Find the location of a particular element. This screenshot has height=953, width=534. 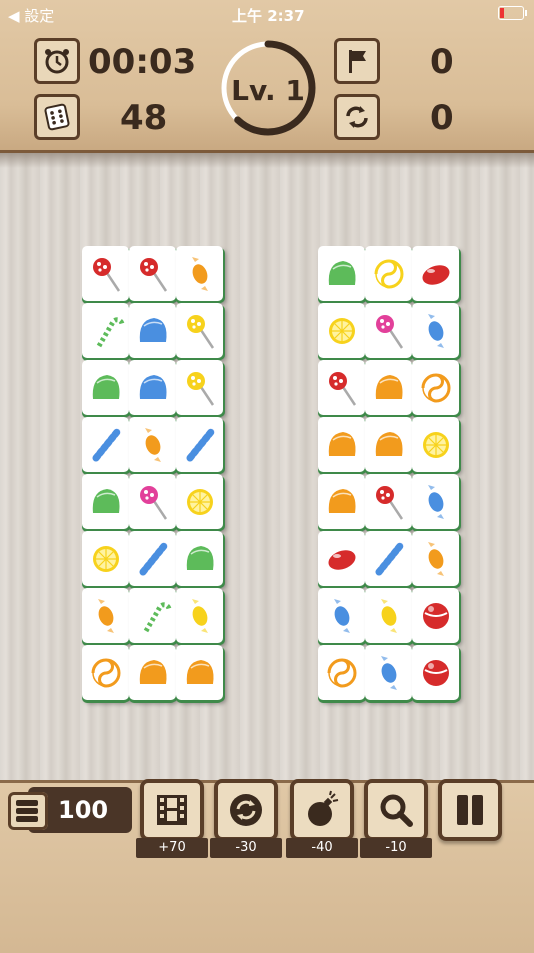

battery-icon is located at coordinates (512, 13).